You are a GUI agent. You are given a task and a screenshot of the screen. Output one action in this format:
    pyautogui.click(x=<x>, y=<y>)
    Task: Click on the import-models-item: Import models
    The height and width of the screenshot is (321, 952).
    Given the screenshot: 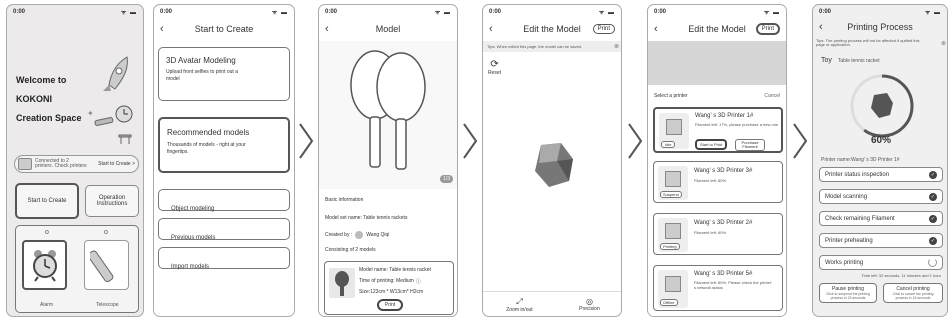 What is the action you would take?
    pyautogui.click(x=224, y=258)
    